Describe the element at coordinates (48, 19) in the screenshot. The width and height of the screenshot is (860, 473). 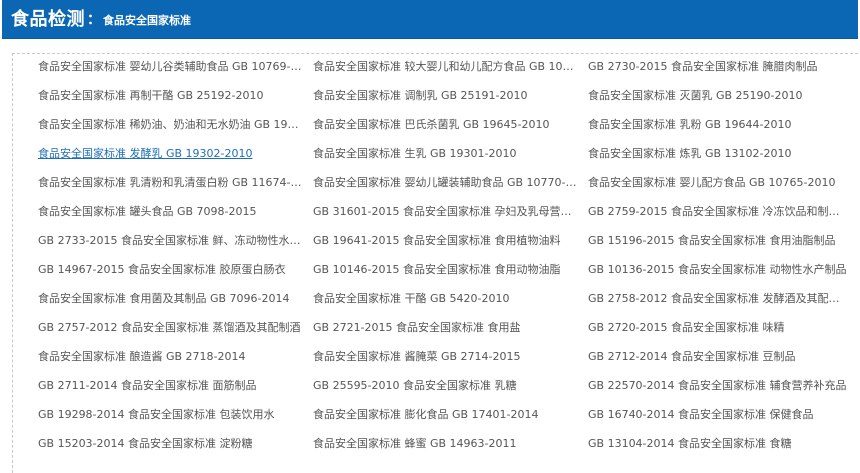
I see `section-title: 食品检测` at that location.